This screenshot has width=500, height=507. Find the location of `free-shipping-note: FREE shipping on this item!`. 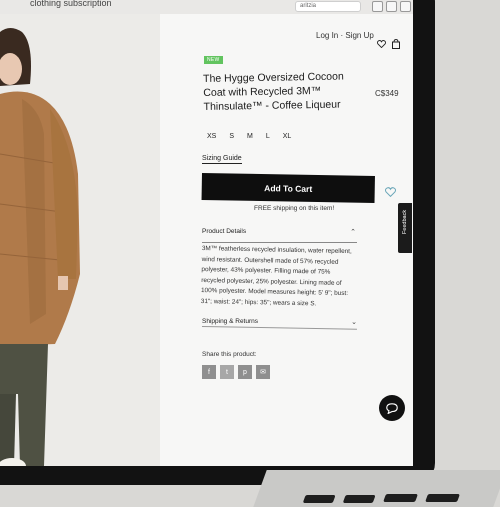

free-shipping-note: FREE shipping on this item! is located at coordinates (294, 208).